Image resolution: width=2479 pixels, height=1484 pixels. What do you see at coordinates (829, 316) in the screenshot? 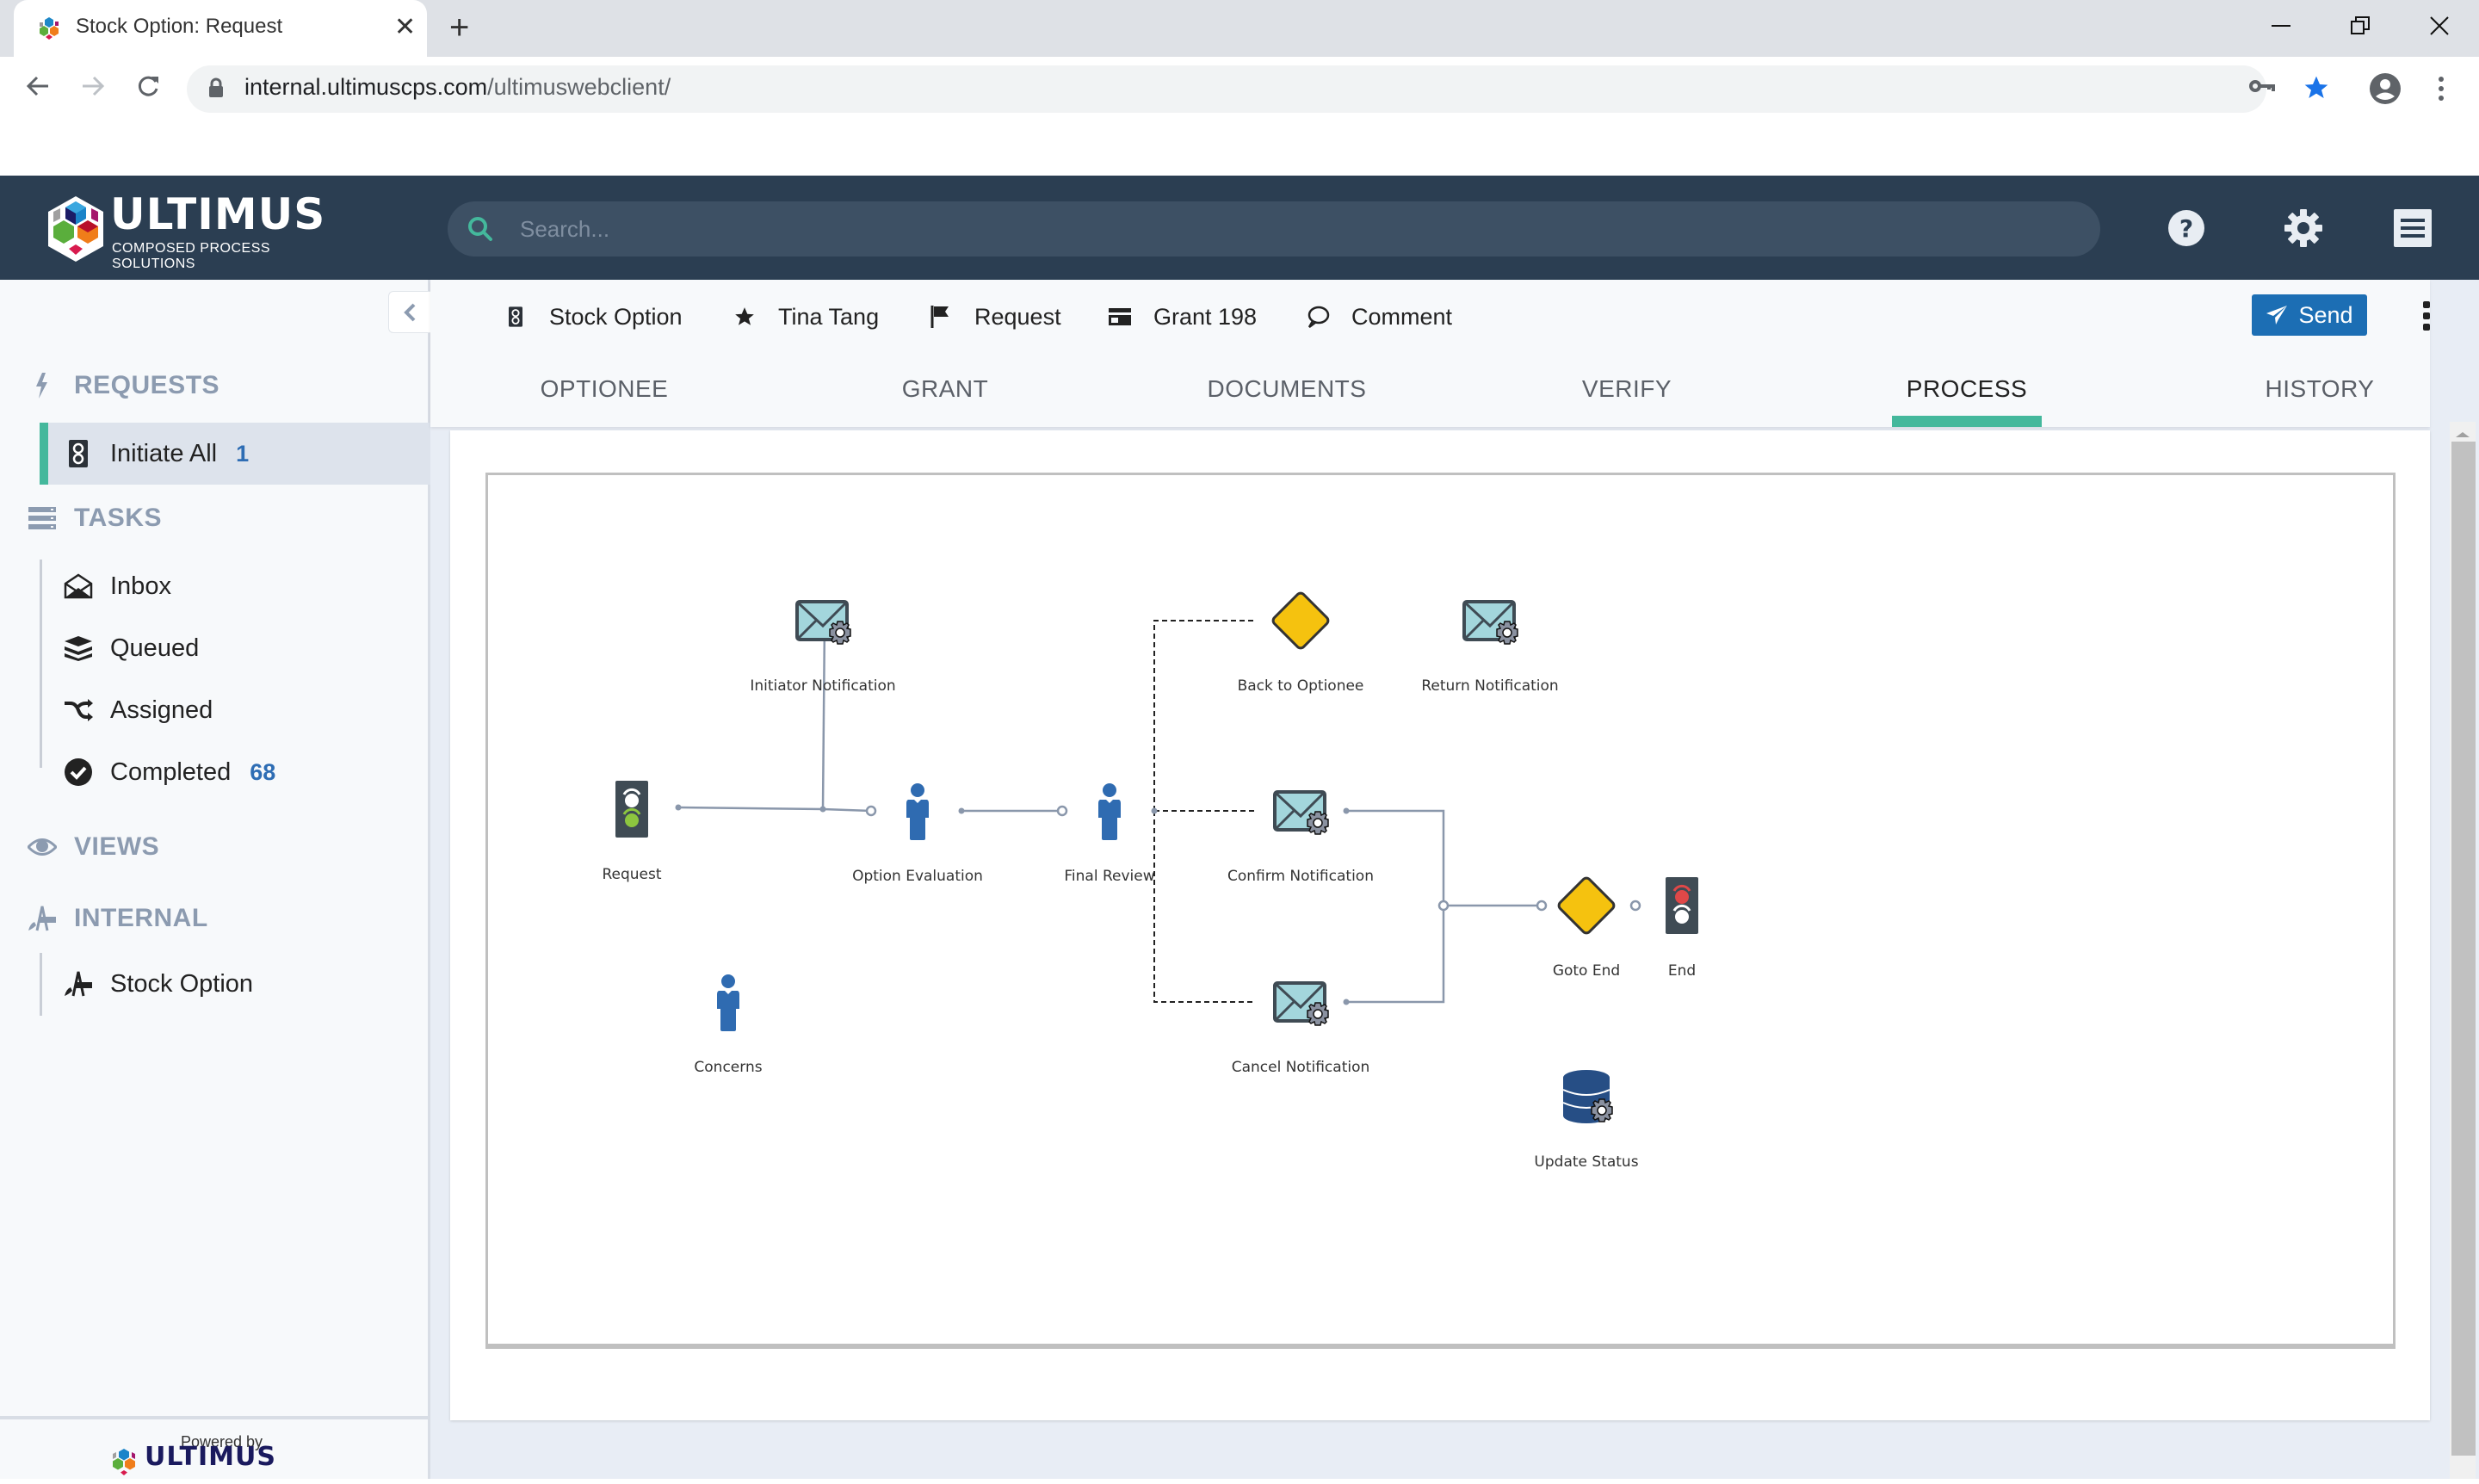
I see `crumb-label: Tina Tang` at bounding box center [829, 316].